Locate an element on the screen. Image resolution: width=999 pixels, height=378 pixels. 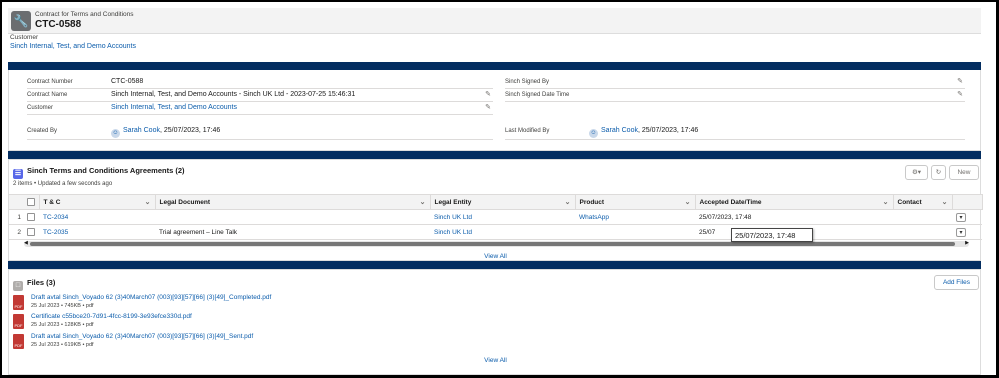
row-number-header is located at coordinates (16, 202).